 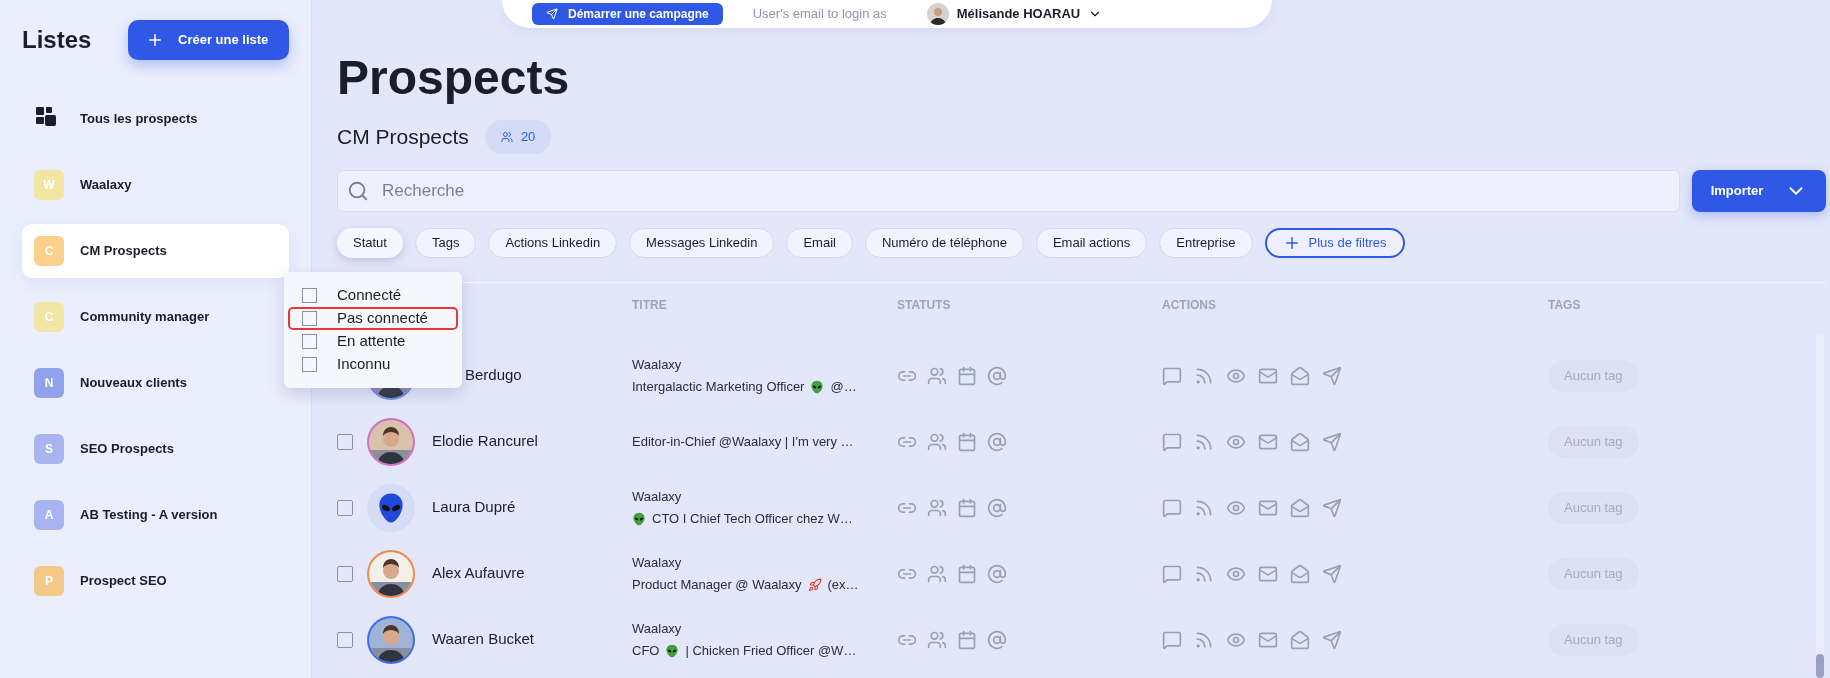 I want to click on sidebar-item: W Waalaxy, so click(x=155, y=185).